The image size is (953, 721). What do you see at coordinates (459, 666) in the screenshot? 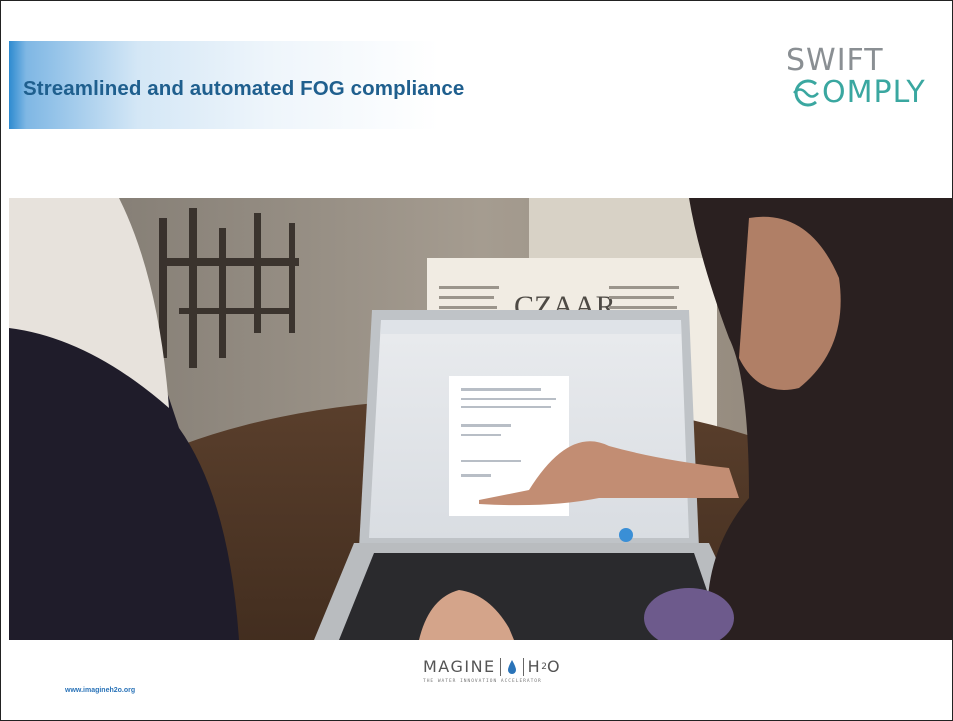
I see `imagine-word: MAGINE` at bounding box center [459, 666].